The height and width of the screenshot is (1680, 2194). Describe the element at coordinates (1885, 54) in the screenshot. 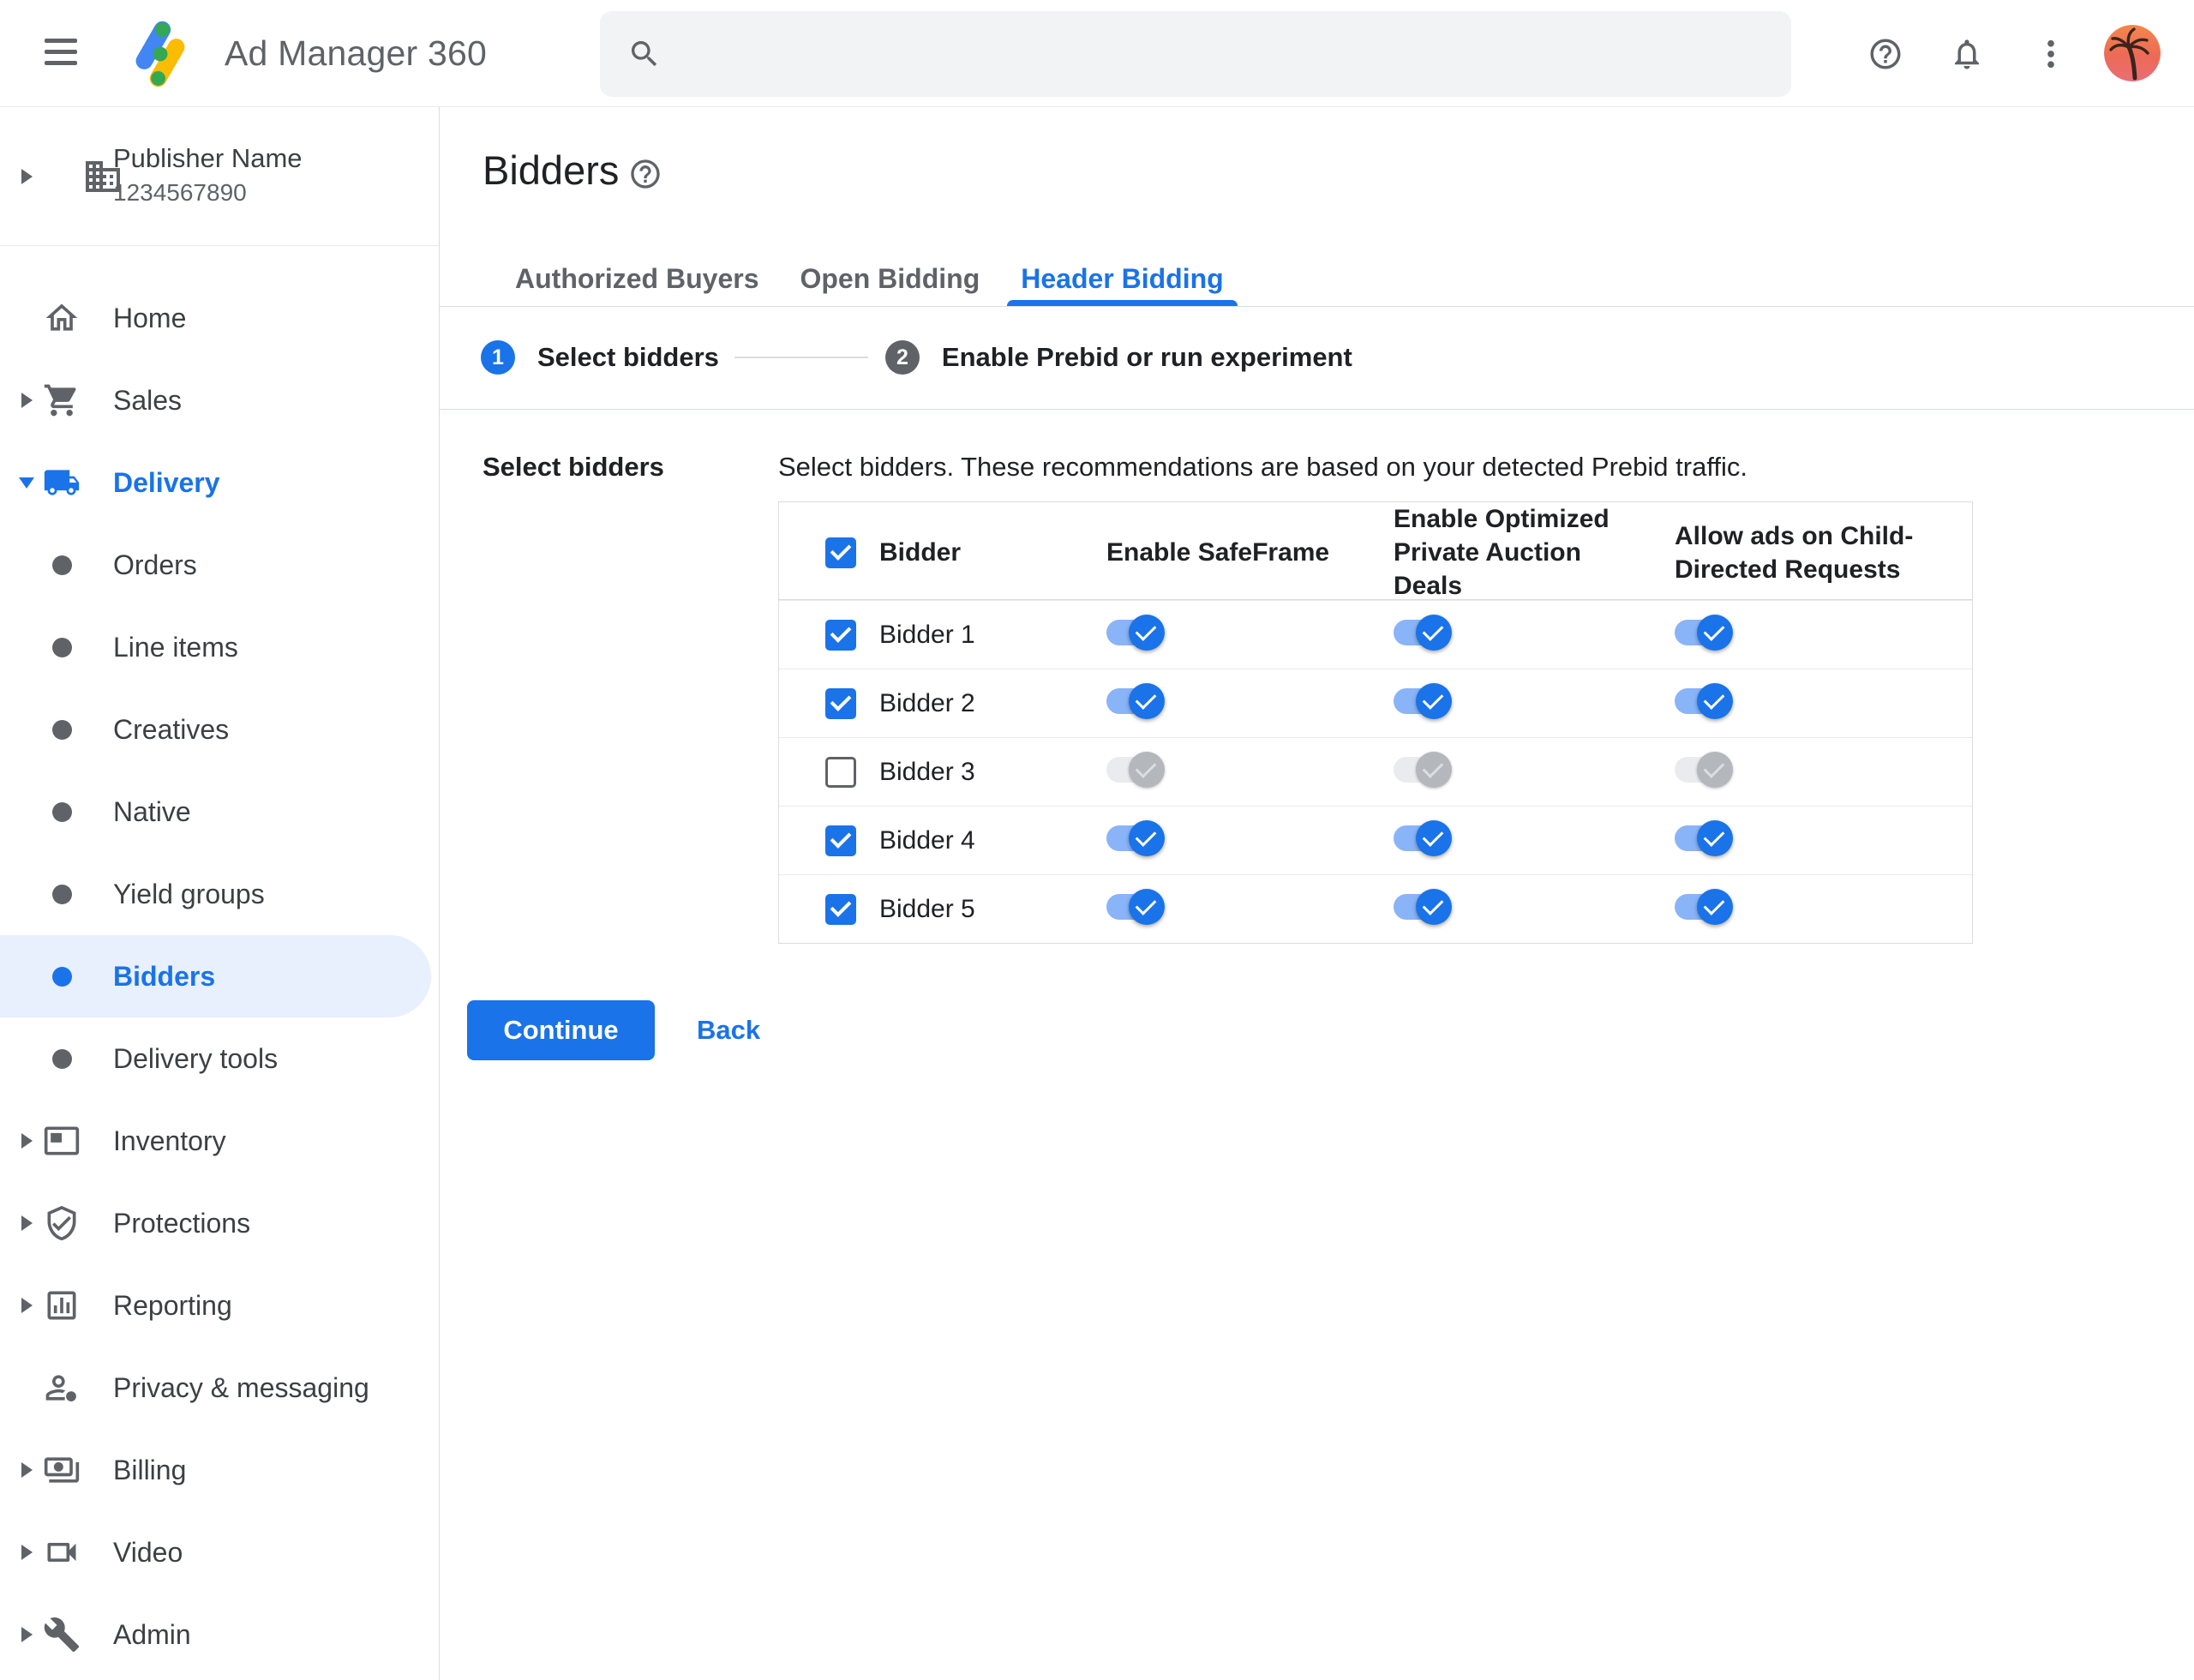

I see `help-icon` at that location.